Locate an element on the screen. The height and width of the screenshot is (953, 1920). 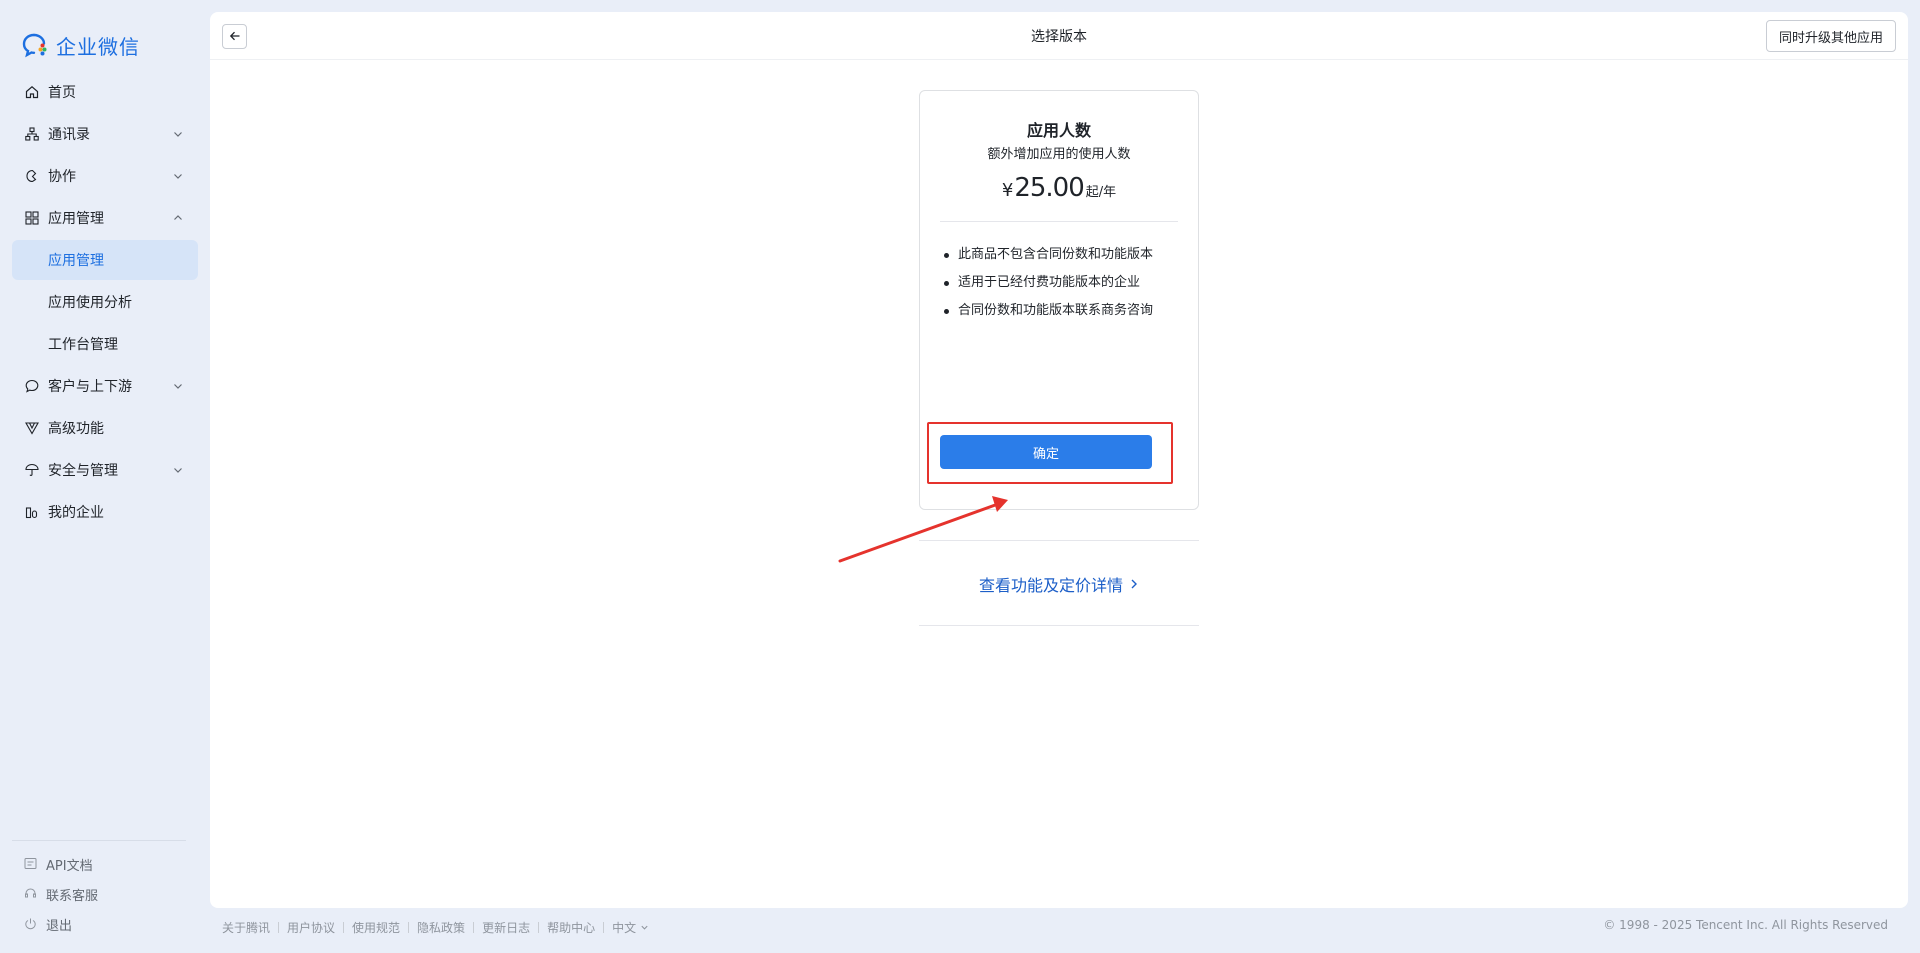
footer-links: 关于腾讯 用户协议 使用规范 隐私政策 更新日志 帮助中心 中文 is located at coordinates (435, 927).